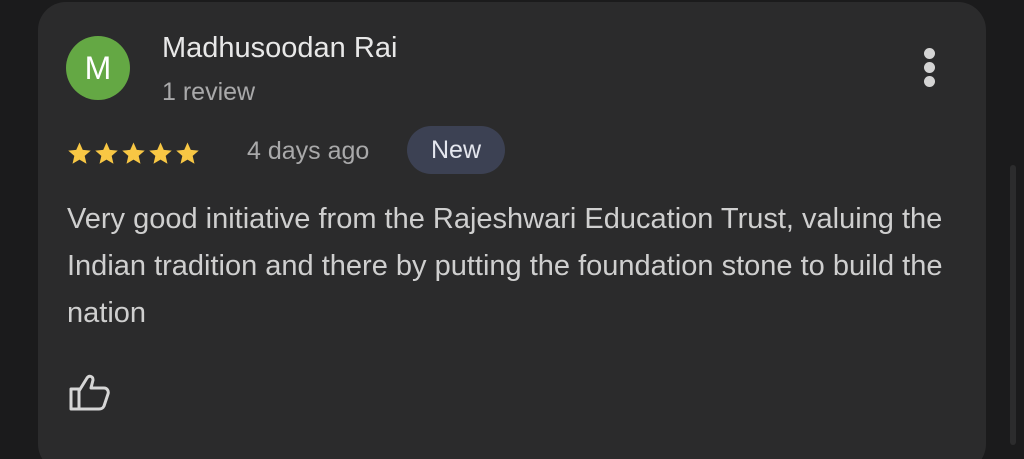 The height and width of the screenshot is (459, 1024). I want to click on more-options-button, so click(929, 67).